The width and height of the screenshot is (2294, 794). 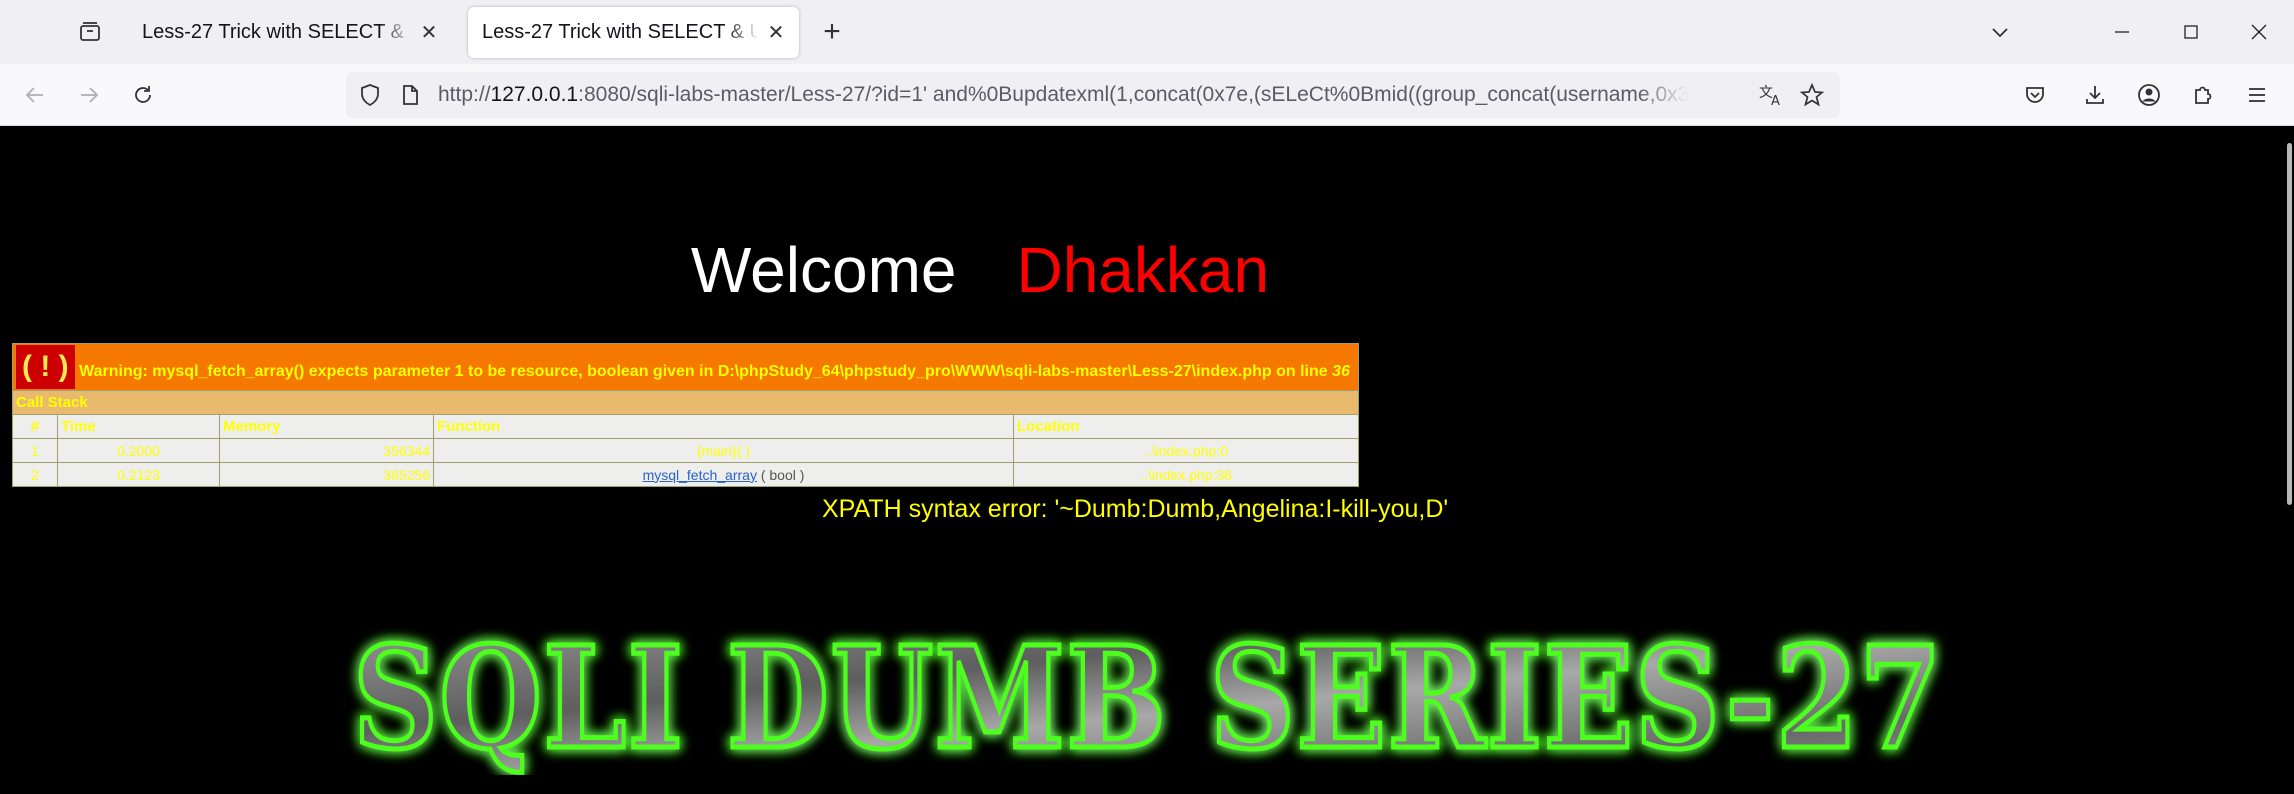 I want to click on tab-list-icon, so click(x=90, y=31).